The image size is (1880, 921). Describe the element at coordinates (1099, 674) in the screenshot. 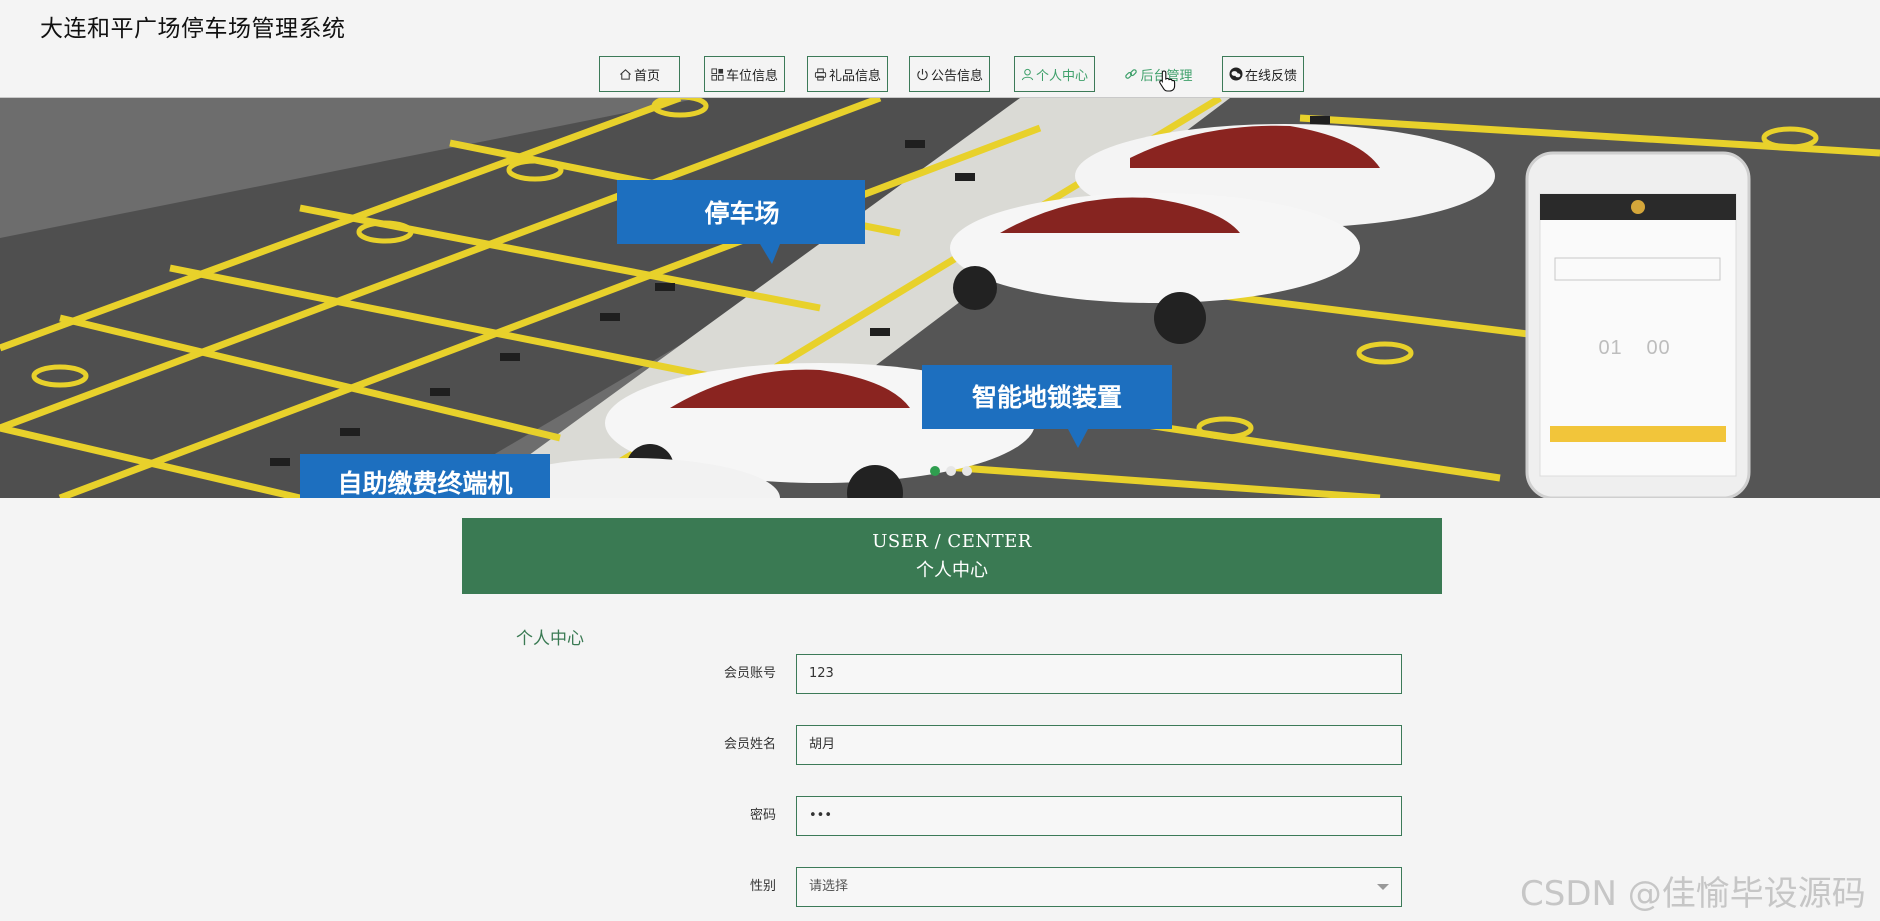

I see `account-input: 123` at that location.